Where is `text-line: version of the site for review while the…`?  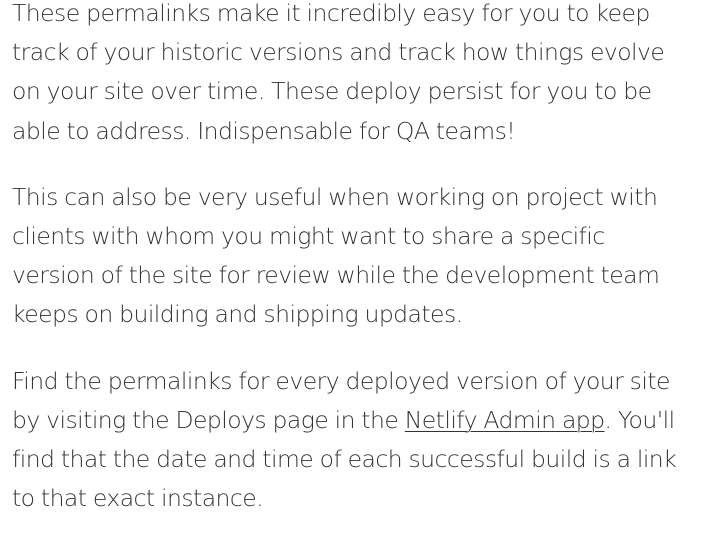
text-line: version of the site for review while the… is located at coordinates (336, 275).